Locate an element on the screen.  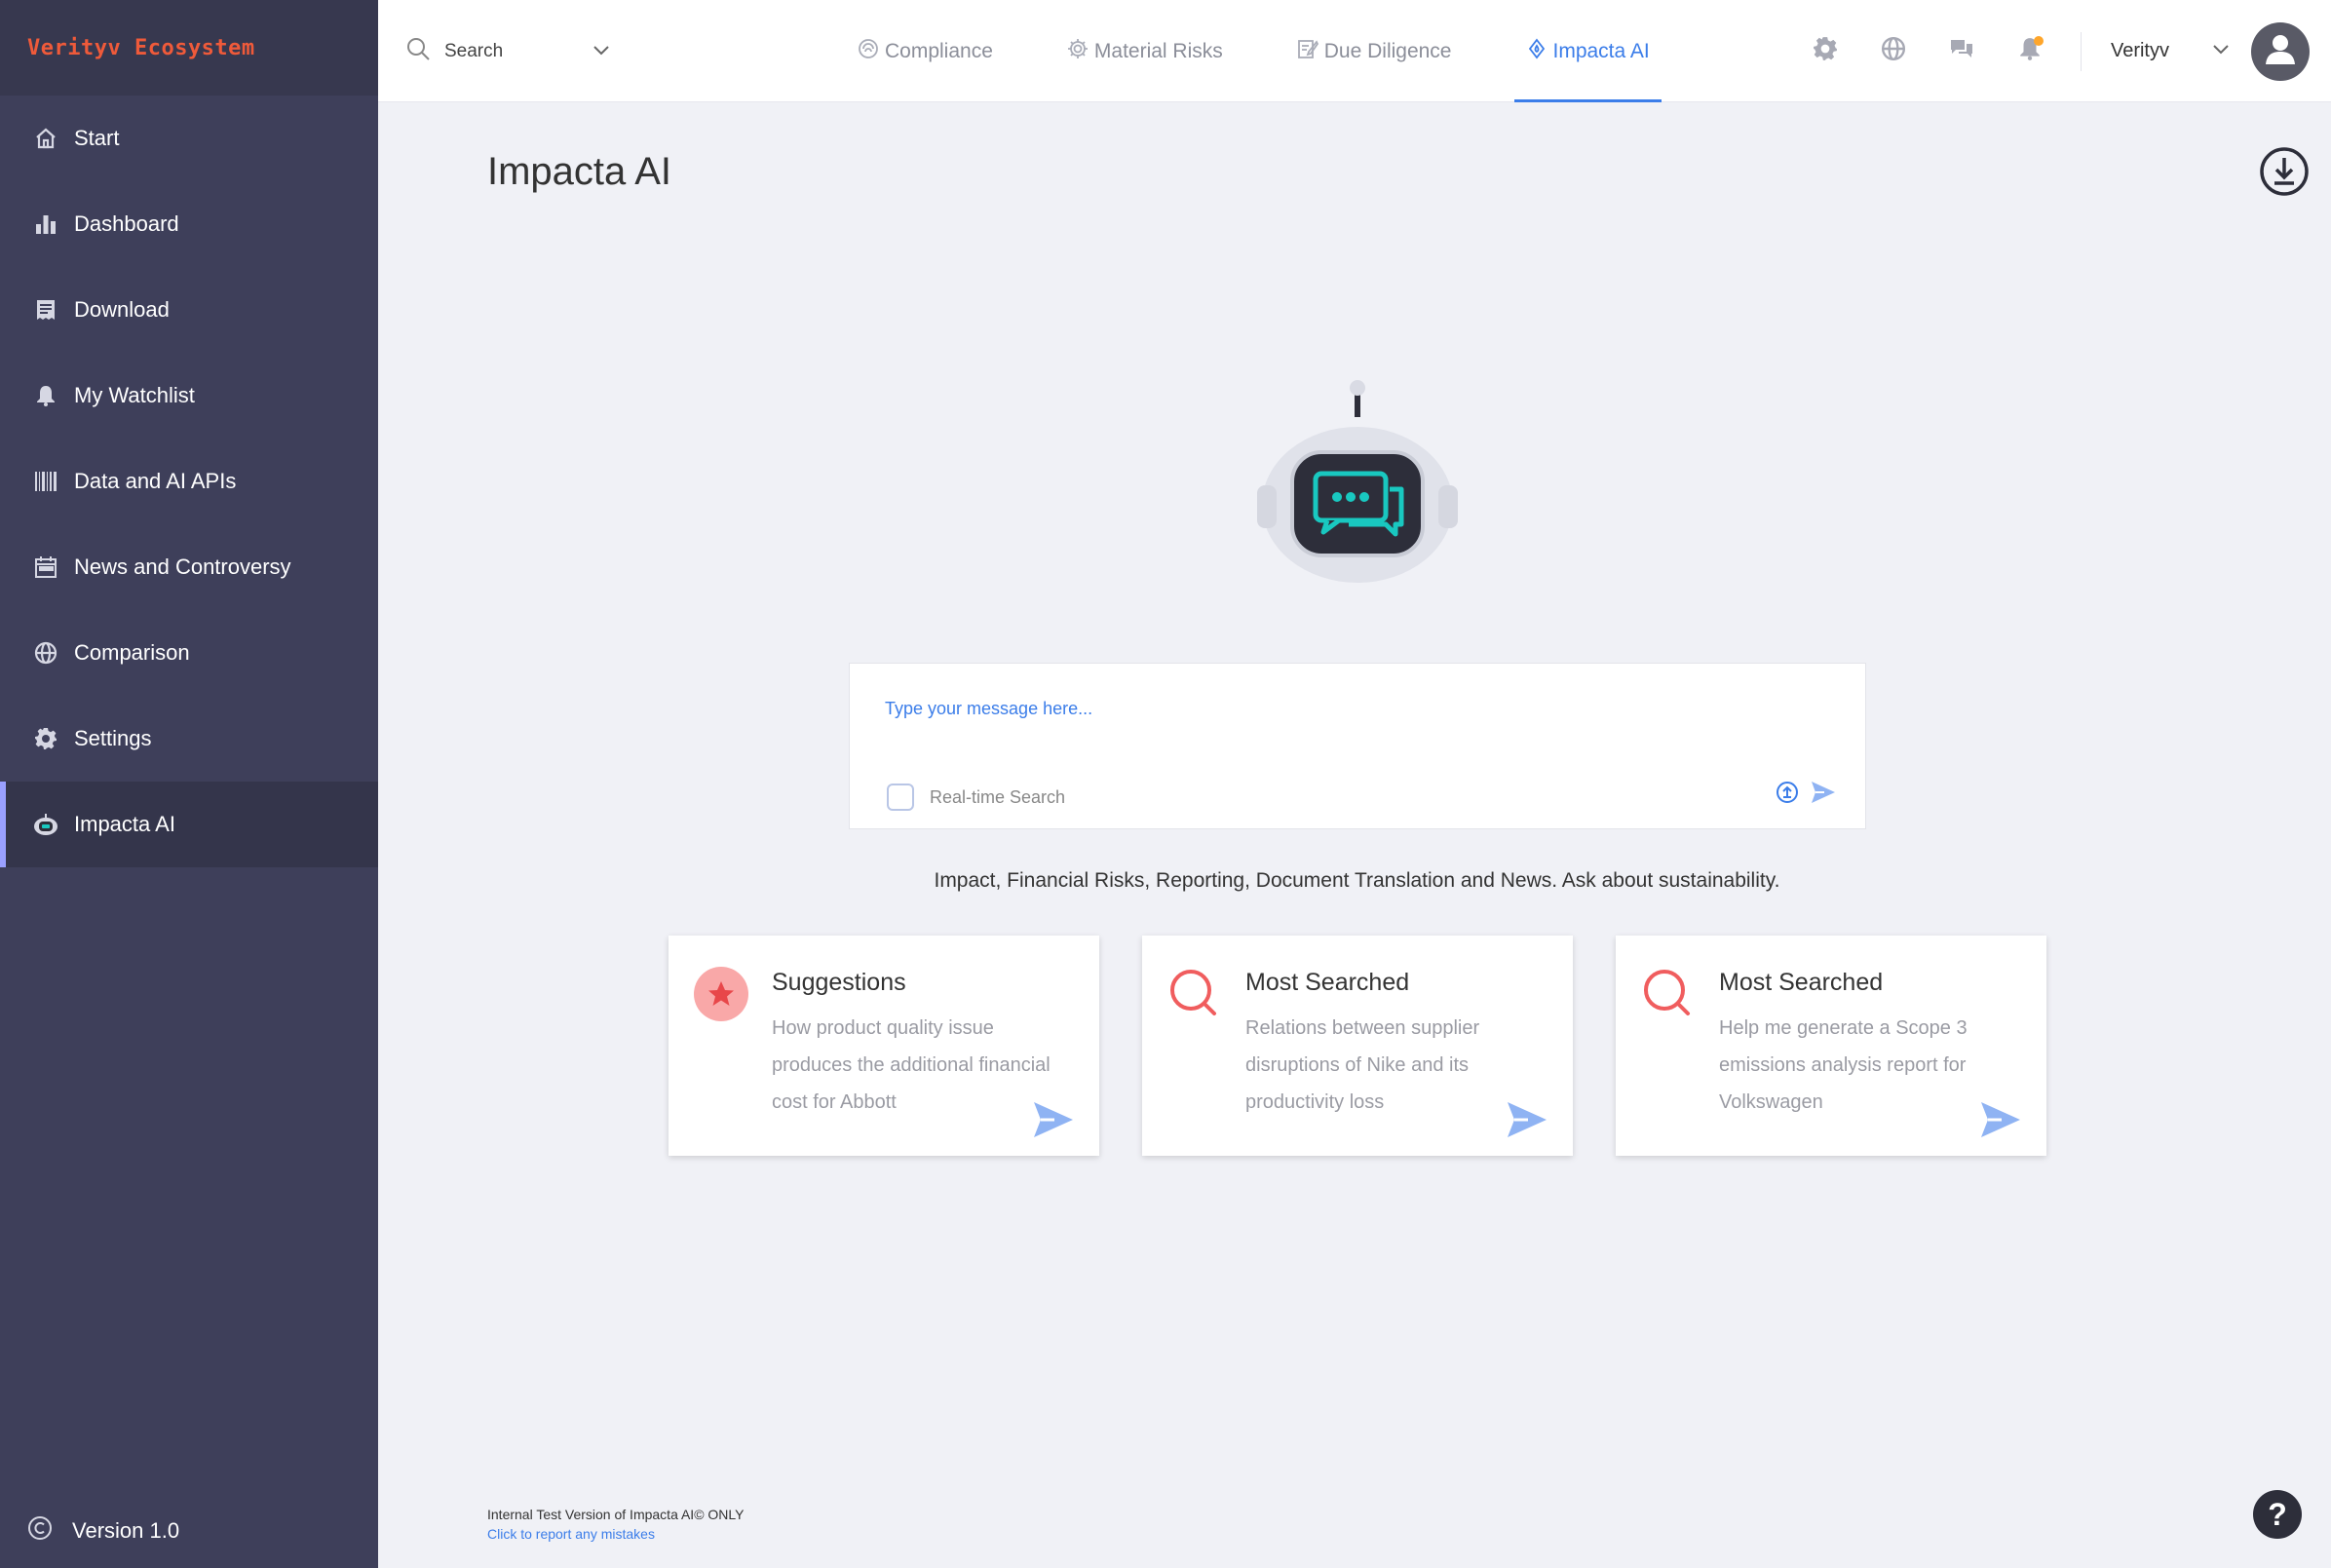
version-label: Version 1.0 is located at coordinates (126, 1530).